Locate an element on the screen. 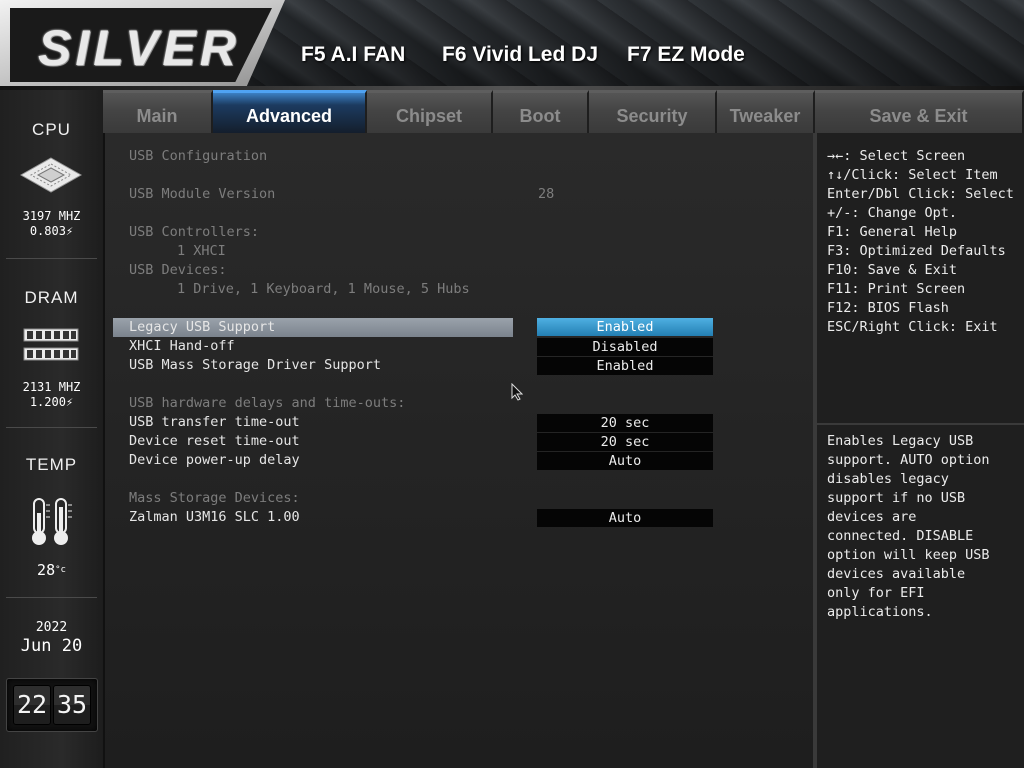 The height and width of the screenshot is (768, 1024). help-key-line: F11: Print Screen is located at coordinates (896, 289).